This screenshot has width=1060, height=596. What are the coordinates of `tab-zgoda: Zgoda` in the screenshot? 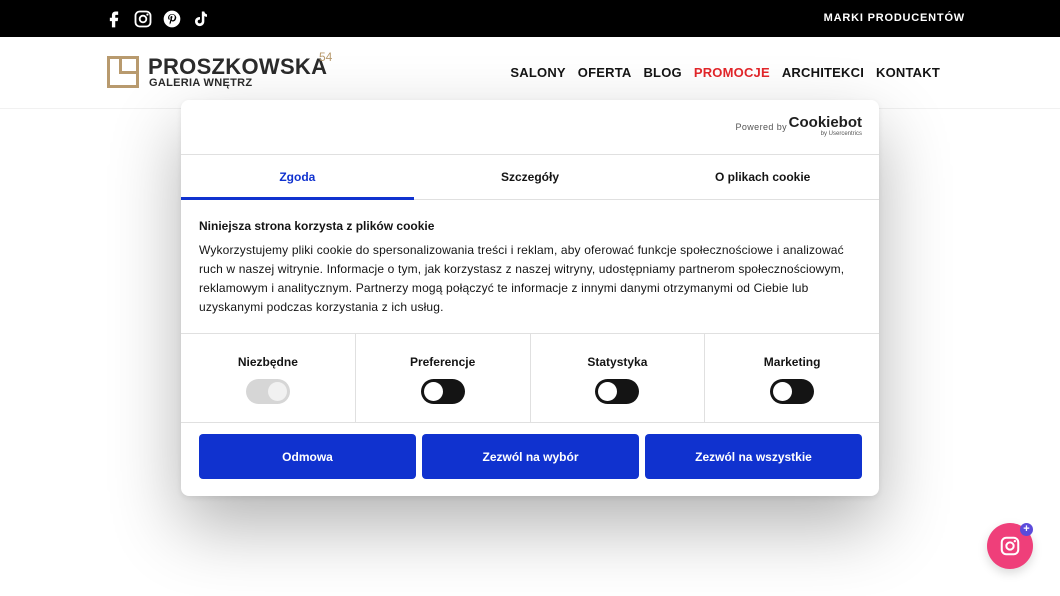 It's located at (297, 177).